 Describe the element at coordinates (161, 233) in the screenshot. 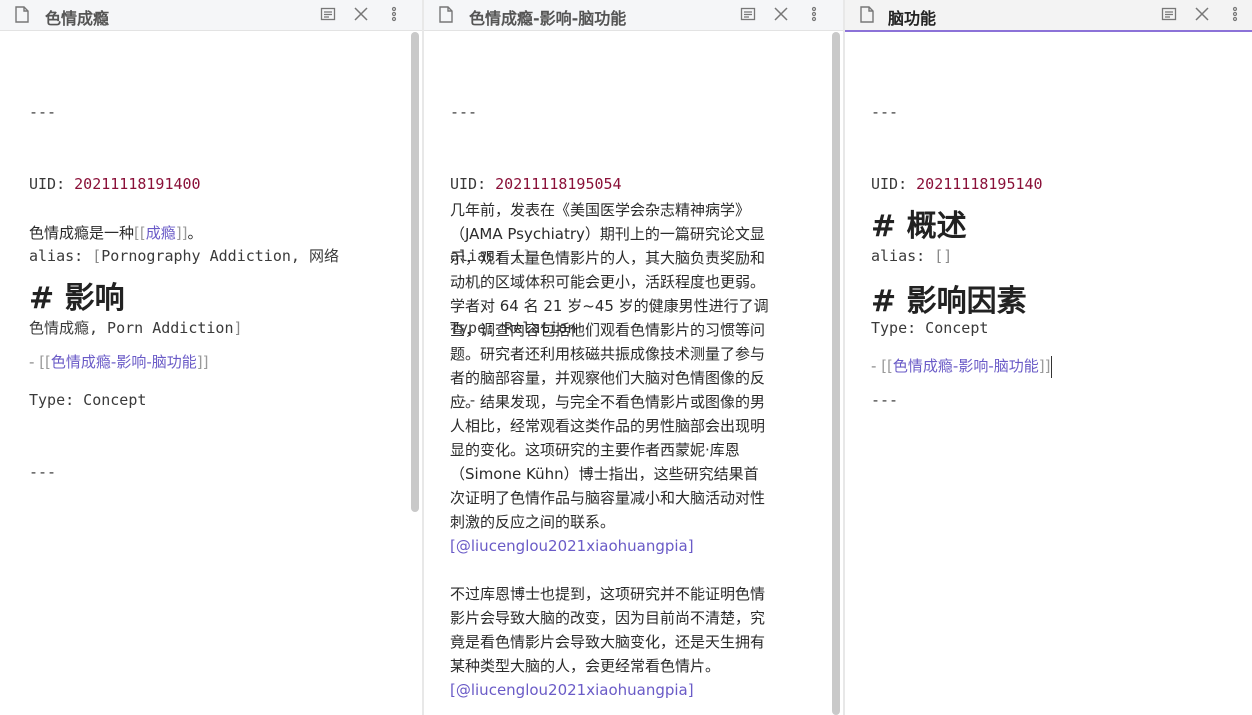

I see `internal-link: 成瘾` at that location.